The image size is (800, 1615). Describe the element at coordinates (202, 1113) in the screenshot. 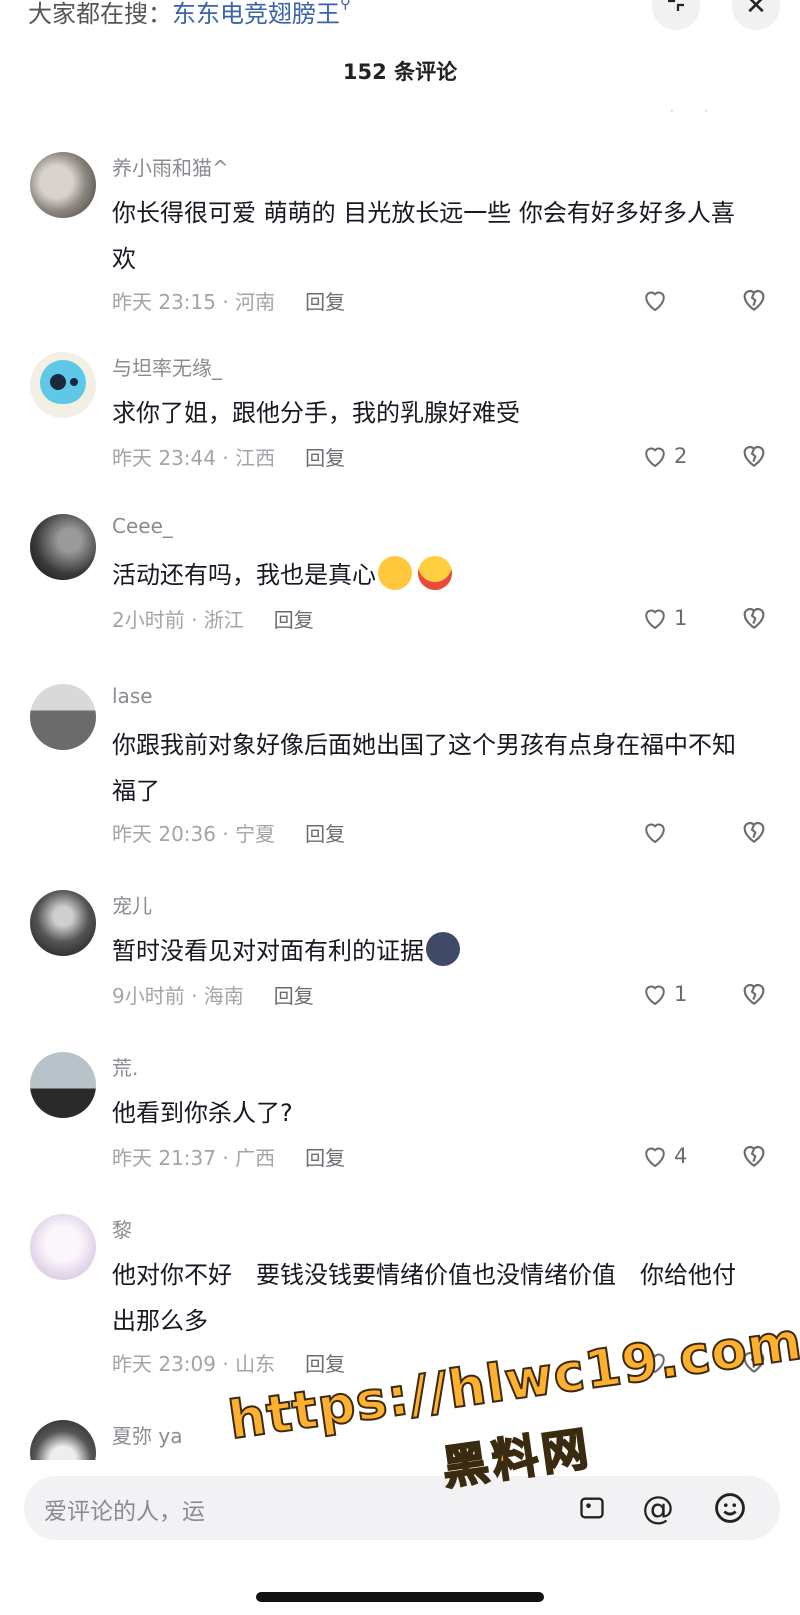

I see `comment-text: 他看到你杀人了?` at that location.